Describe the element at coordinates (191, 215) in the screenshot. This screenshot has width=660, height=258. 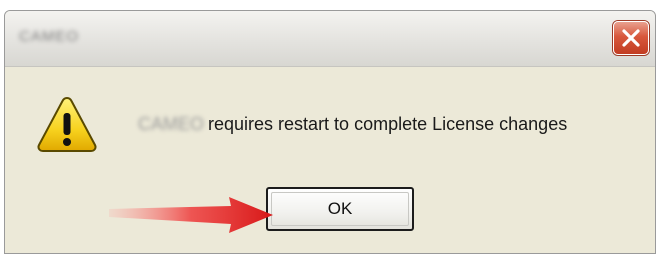
I see `red-arrow-annotation` at that location.